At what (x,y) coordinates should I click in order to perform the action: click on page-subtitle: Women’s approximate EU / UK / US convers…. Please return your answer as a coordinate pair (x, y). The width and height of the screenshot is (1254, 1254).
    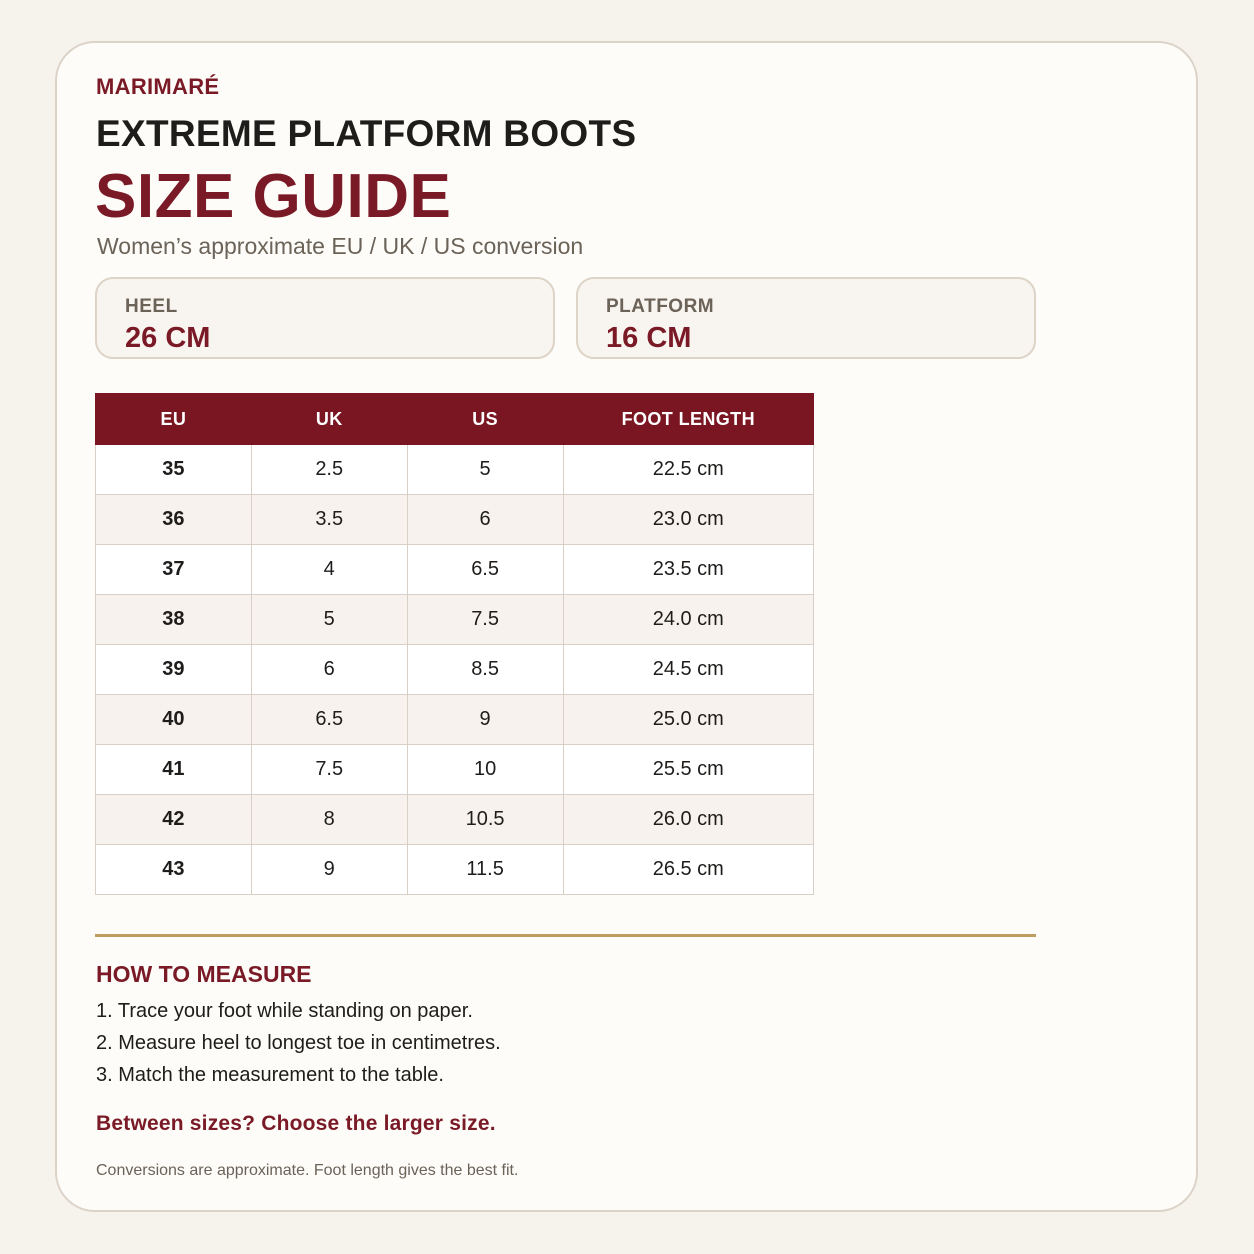
    Looking at the image, I should click on (340, 246).